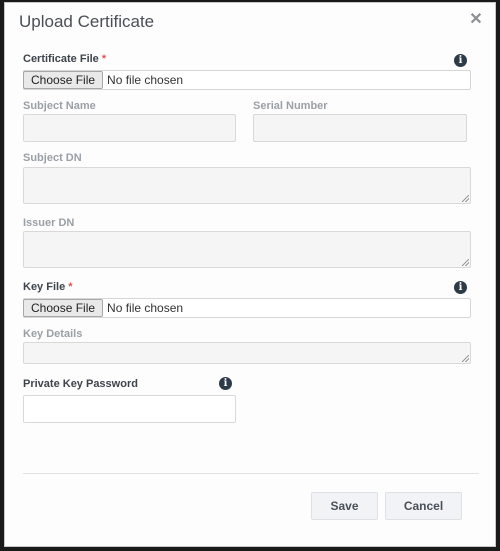 The width and height of the screenshot is (500, 551). What do you see at coordinates (63, 308) in the screenshot?
I see `choose-key-file-button: Choose File` at bounding box center [63, 308].